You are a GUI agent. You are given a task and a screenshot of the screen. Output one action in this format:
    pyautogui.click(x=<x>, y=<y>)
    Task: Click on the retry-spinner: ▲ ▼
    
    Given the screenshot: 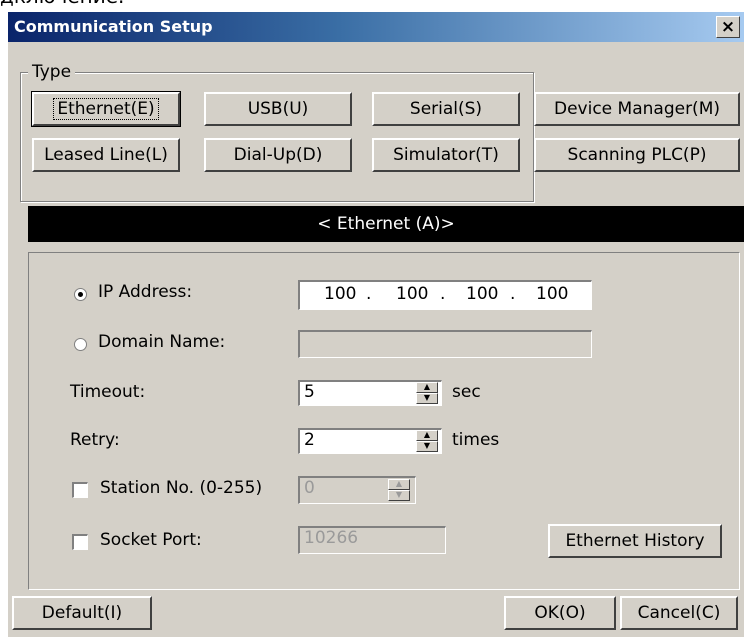 What is the action you would take?
    pyautogui.click(x=427, y=441)
    